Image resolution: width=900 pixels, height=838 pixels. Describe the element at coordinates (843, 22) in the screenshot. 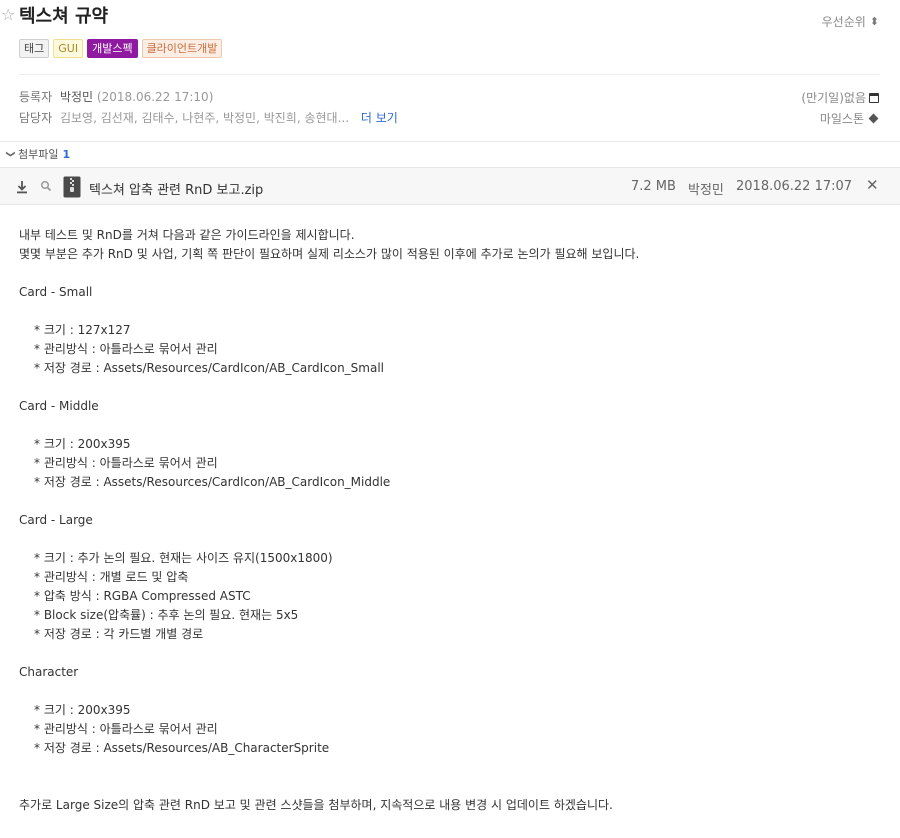

I see `priority-label: 우선순위` at that location.